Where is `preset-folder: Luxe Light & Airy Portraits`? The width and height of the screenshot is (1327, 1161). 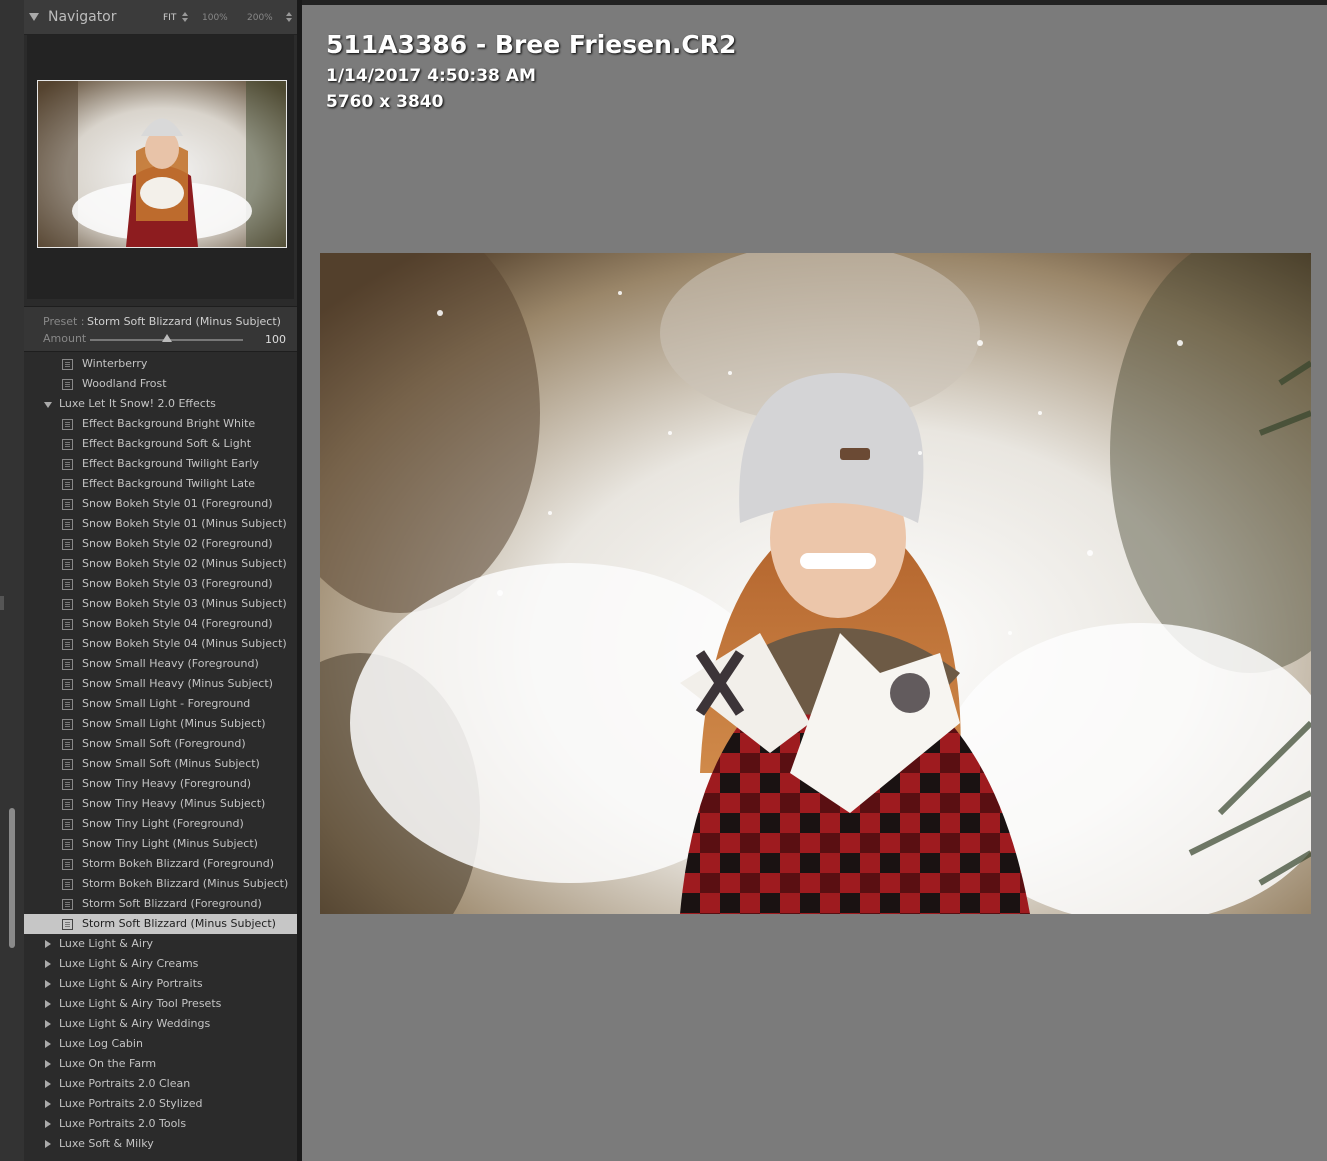 preset-folder: Luxe Light & Airy Portraits is located at coordinates (160, 984).